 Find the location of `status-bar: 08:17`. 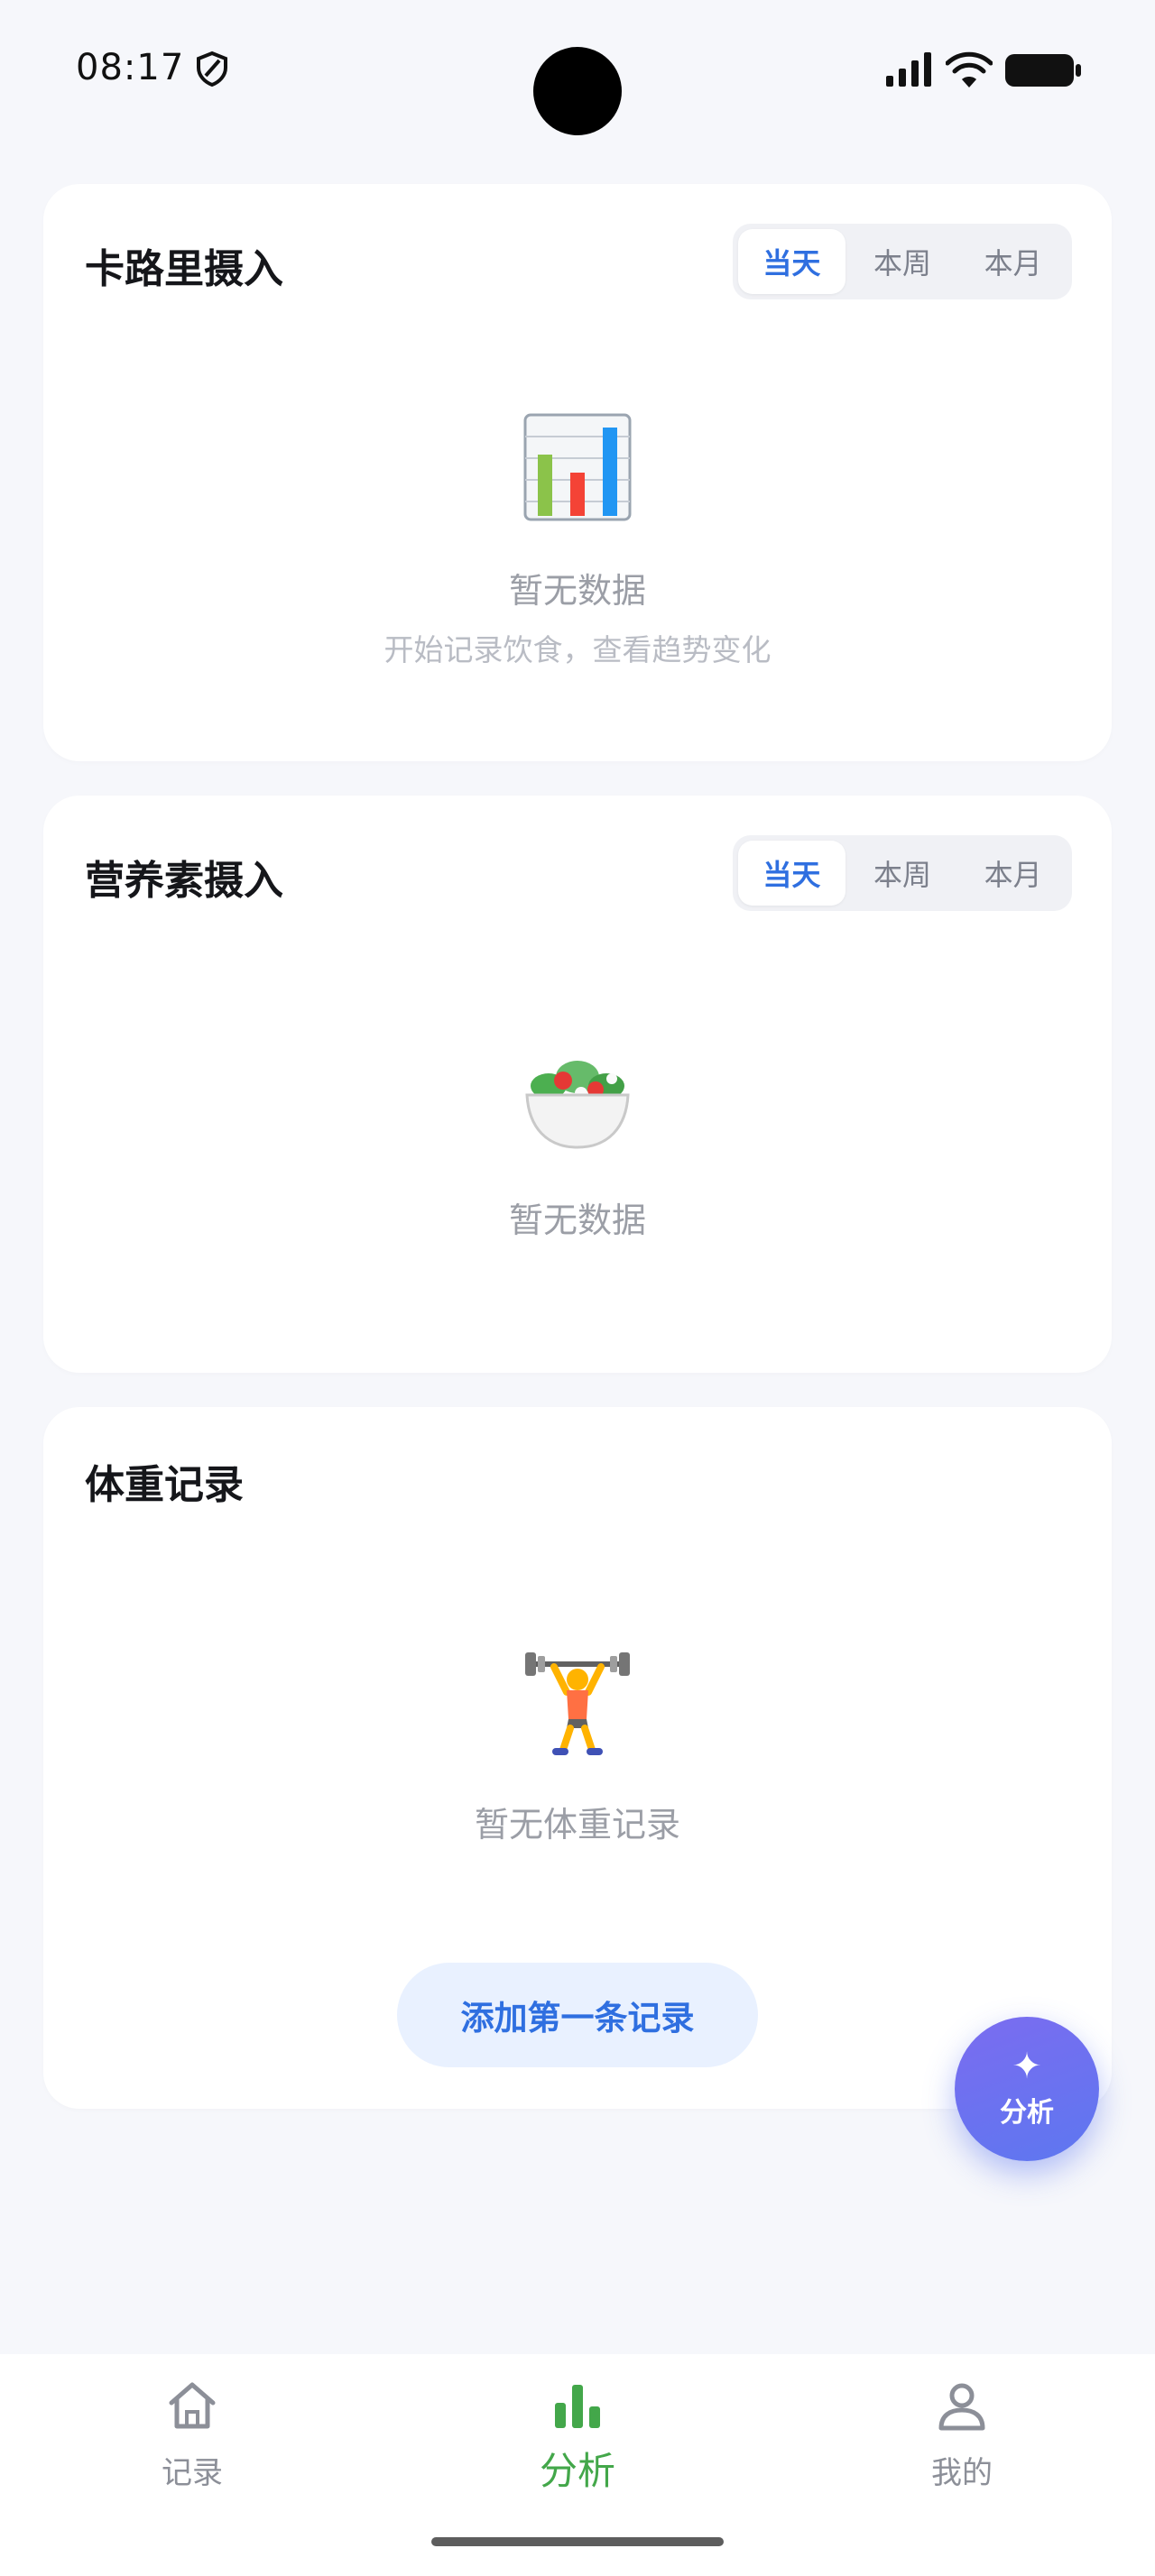

status-bar: 08:17 is located at coordinates (577, 68).